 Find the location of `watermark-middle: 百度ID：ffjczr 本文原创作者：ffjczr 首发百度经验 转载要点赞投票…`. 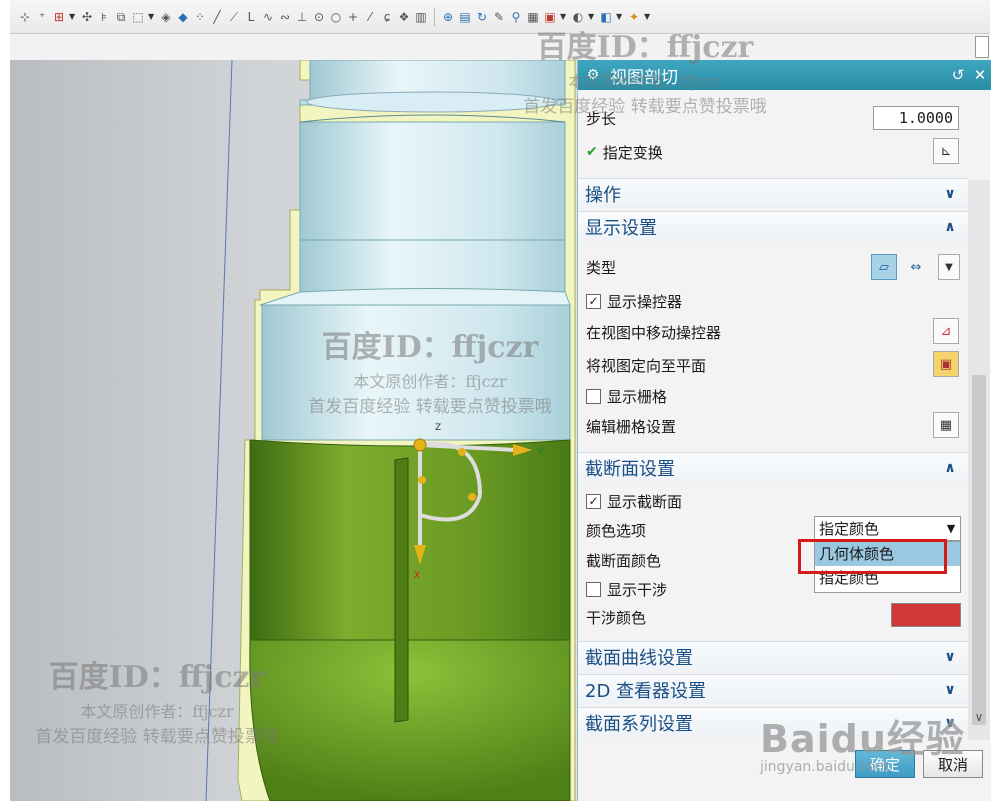

watermark-middle: 百度ID：ffjczr 本文原创作者：ffjczr 首发百度经验 转载要点赞投票… is located at coordinates (430, 369).